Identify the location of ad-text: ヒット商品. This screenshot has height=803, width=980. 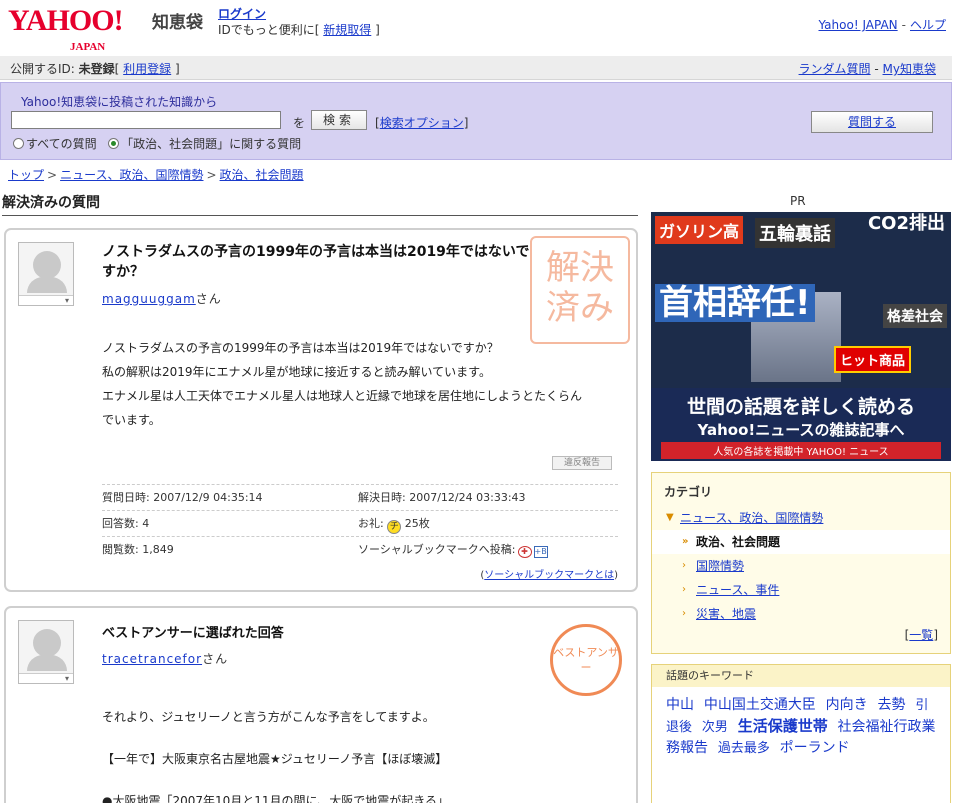
(872, 359).